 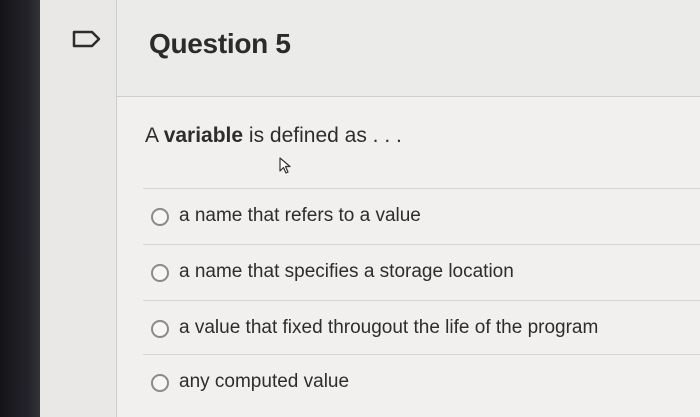 What do you see at coordinates (421, 381) in the screenshot?
I see `answer-option: any computed value` at bounding box center [421, 381].